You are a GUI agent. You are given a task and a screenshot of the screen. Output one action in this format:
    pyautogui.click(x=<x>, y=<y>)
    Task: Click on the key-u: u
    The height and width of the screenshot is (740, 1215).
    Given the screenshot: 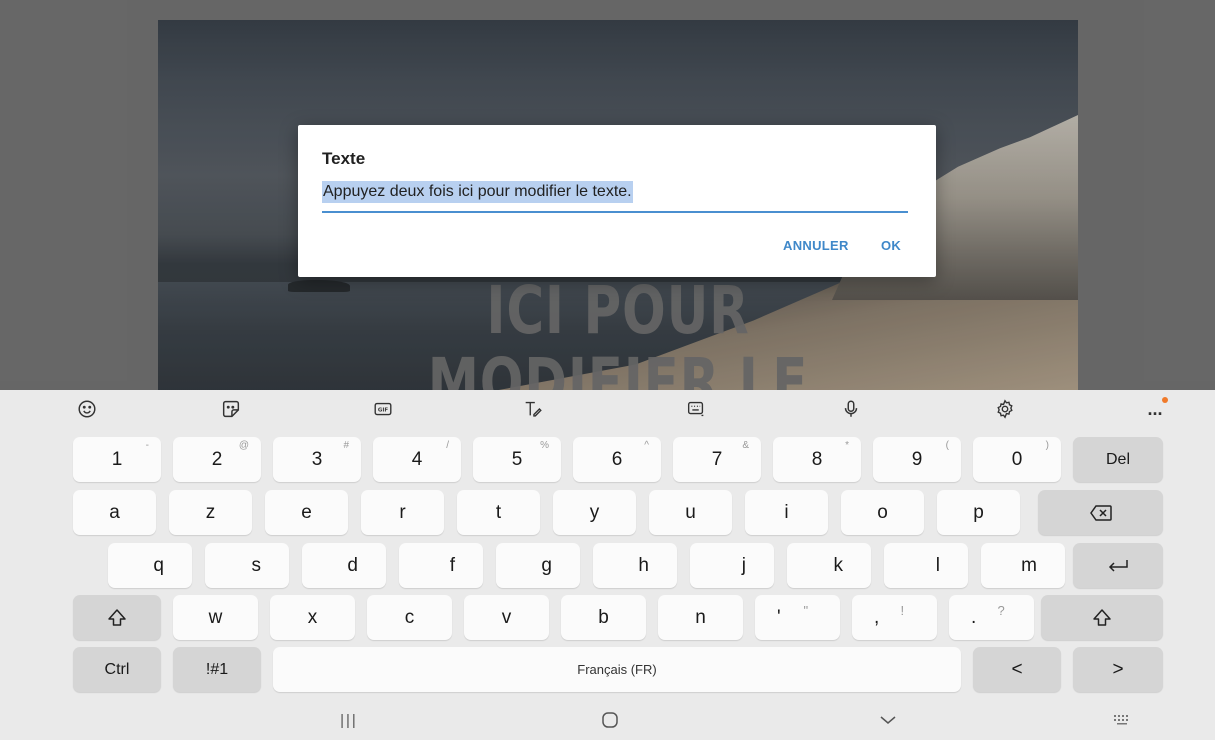 What is the action you would take?
    pyautogui.click(x=690, y=512)
    